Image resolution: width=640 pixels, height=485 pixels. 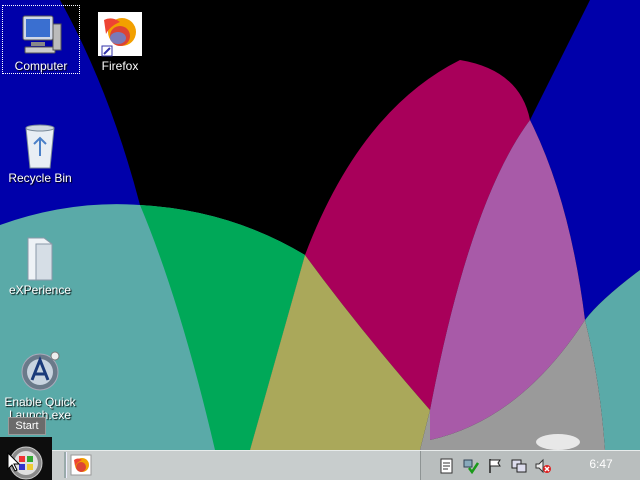 What do you see at coordinates (530, 465) in the screenshot?
I see `system-tray: 6:47` at bounding box center [530, 465].